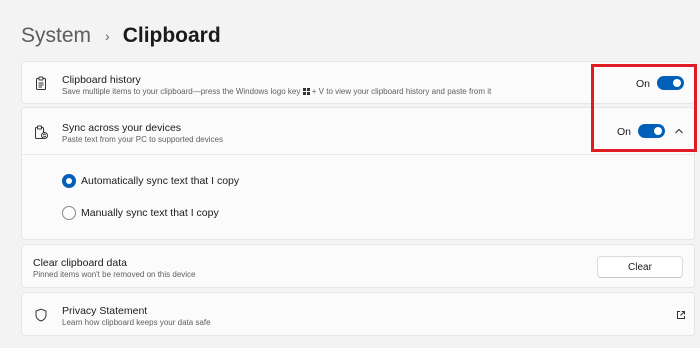 The height and width of the screenshot is (348, 700). I want to click on page-title: Clipboard, so click(171, 35).